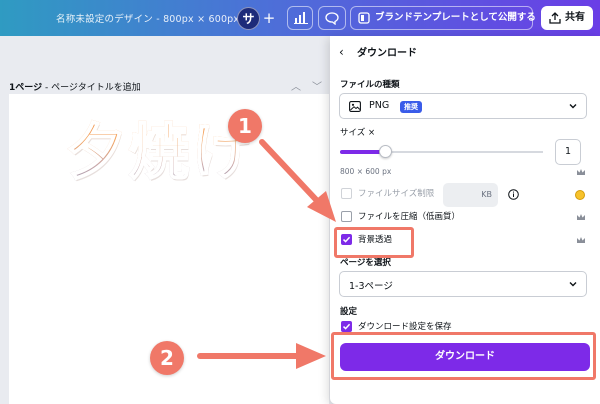 Image resolution: width=600 pixels, height=404 pixels. What do you see at coordinates (358, 133) in the screenshot?
I see `size-label: サイズ ×` at bounding box center [358, 133].